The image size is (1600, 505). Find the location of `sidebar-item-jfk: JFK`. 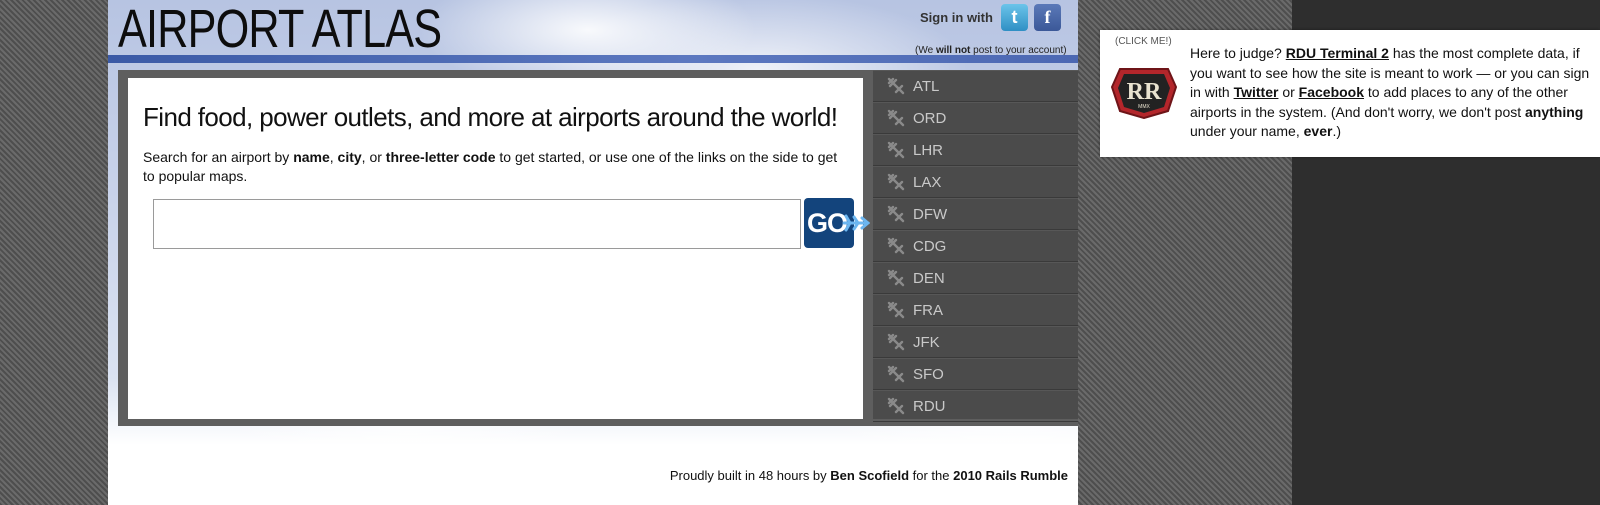

sidebar-item-jfk: JFK is located at coordinates (975, 342).